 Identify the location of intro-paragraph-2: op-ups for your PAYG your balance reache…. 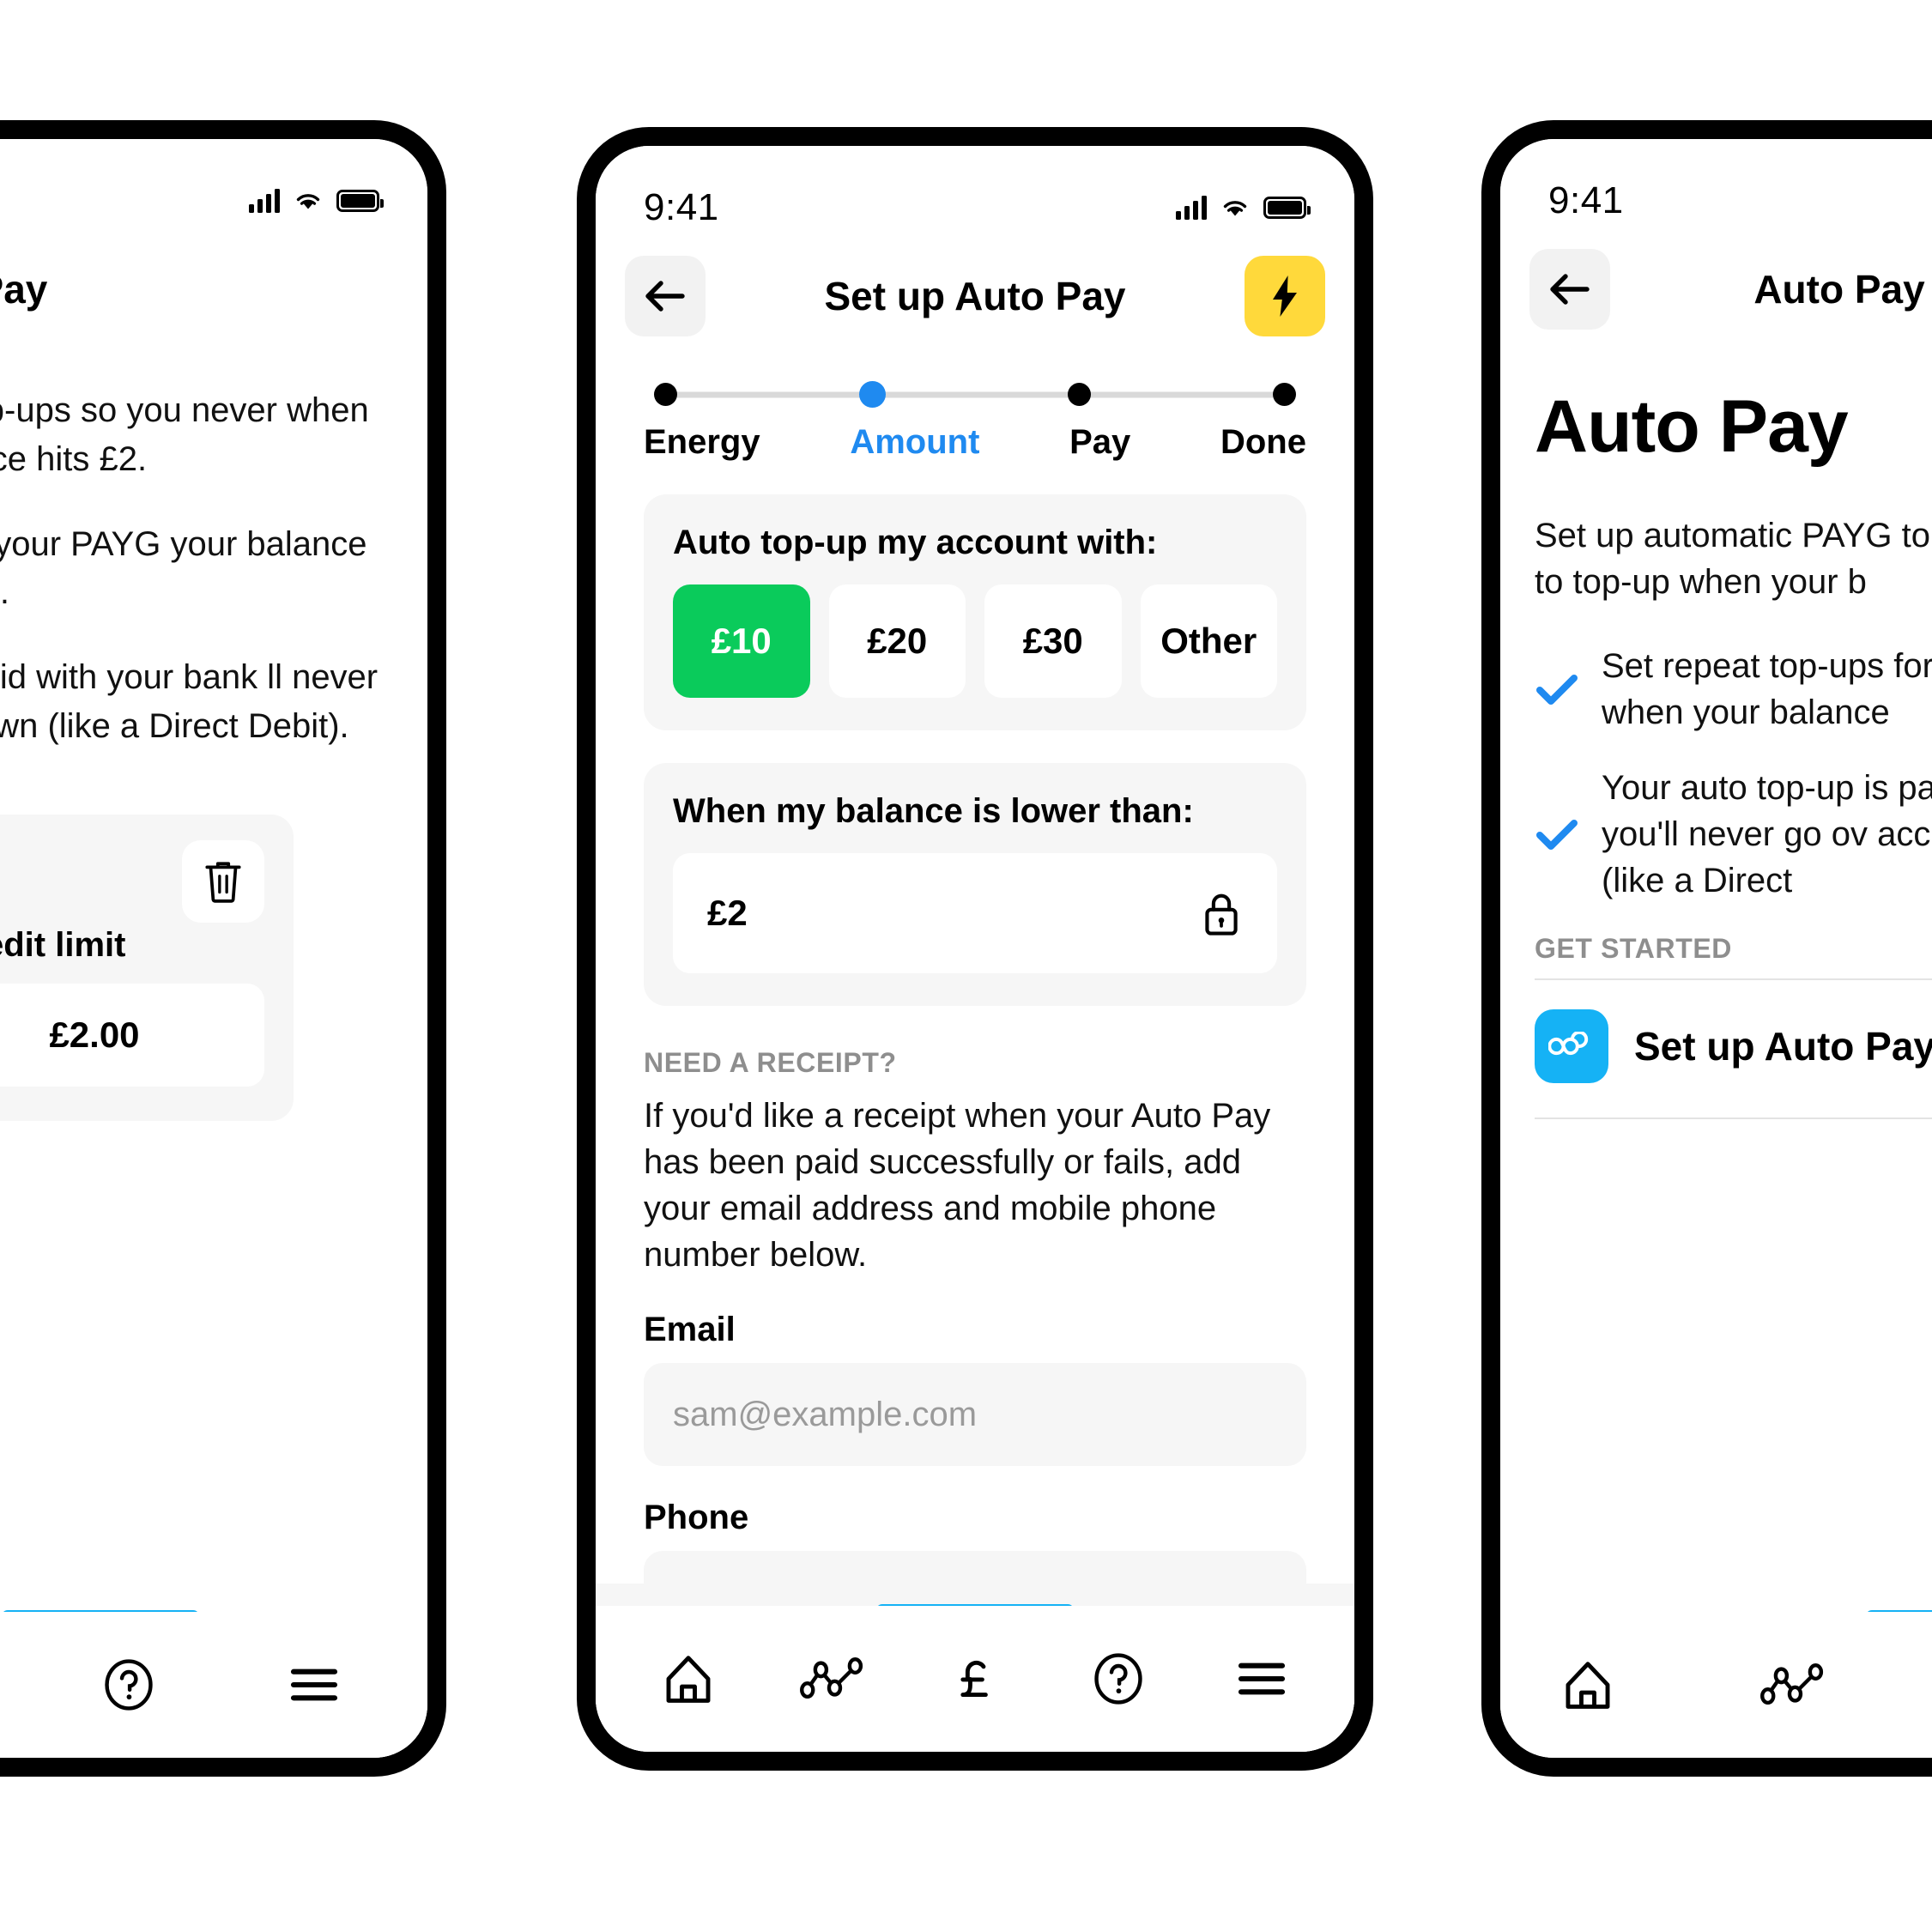
(183, 568).